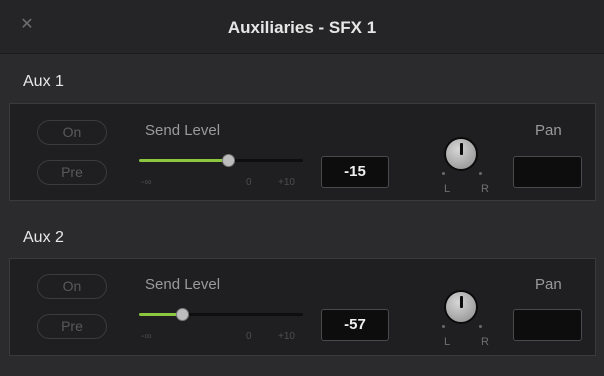 This screenshot has width=604, height=376. I want to click on aux1-pan-value-field, so click(547, 172).